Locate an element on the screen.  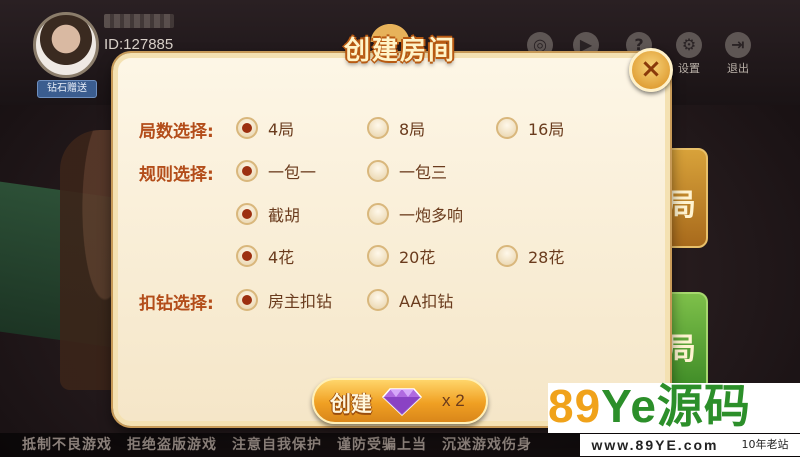
create-room-button: 创建 x 2 is located at coordinates (400, 401).